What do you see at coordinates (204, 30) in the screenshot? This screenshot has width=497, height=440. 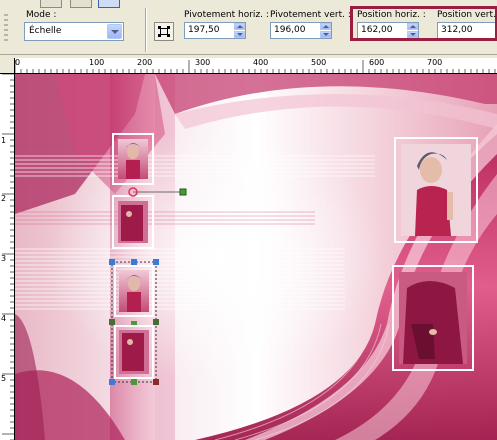 I see `pivot-h-value: 197,50` at bounding box center [204, 30].